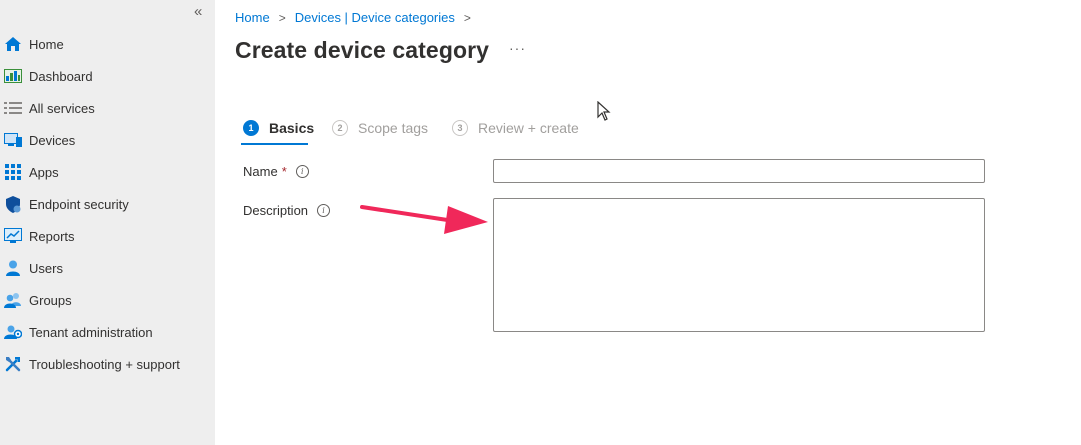 This screenshot has height=445, width=1081. I want to click on sidebar-item-tenant-administration: Tenant administration, so click(107, 332).